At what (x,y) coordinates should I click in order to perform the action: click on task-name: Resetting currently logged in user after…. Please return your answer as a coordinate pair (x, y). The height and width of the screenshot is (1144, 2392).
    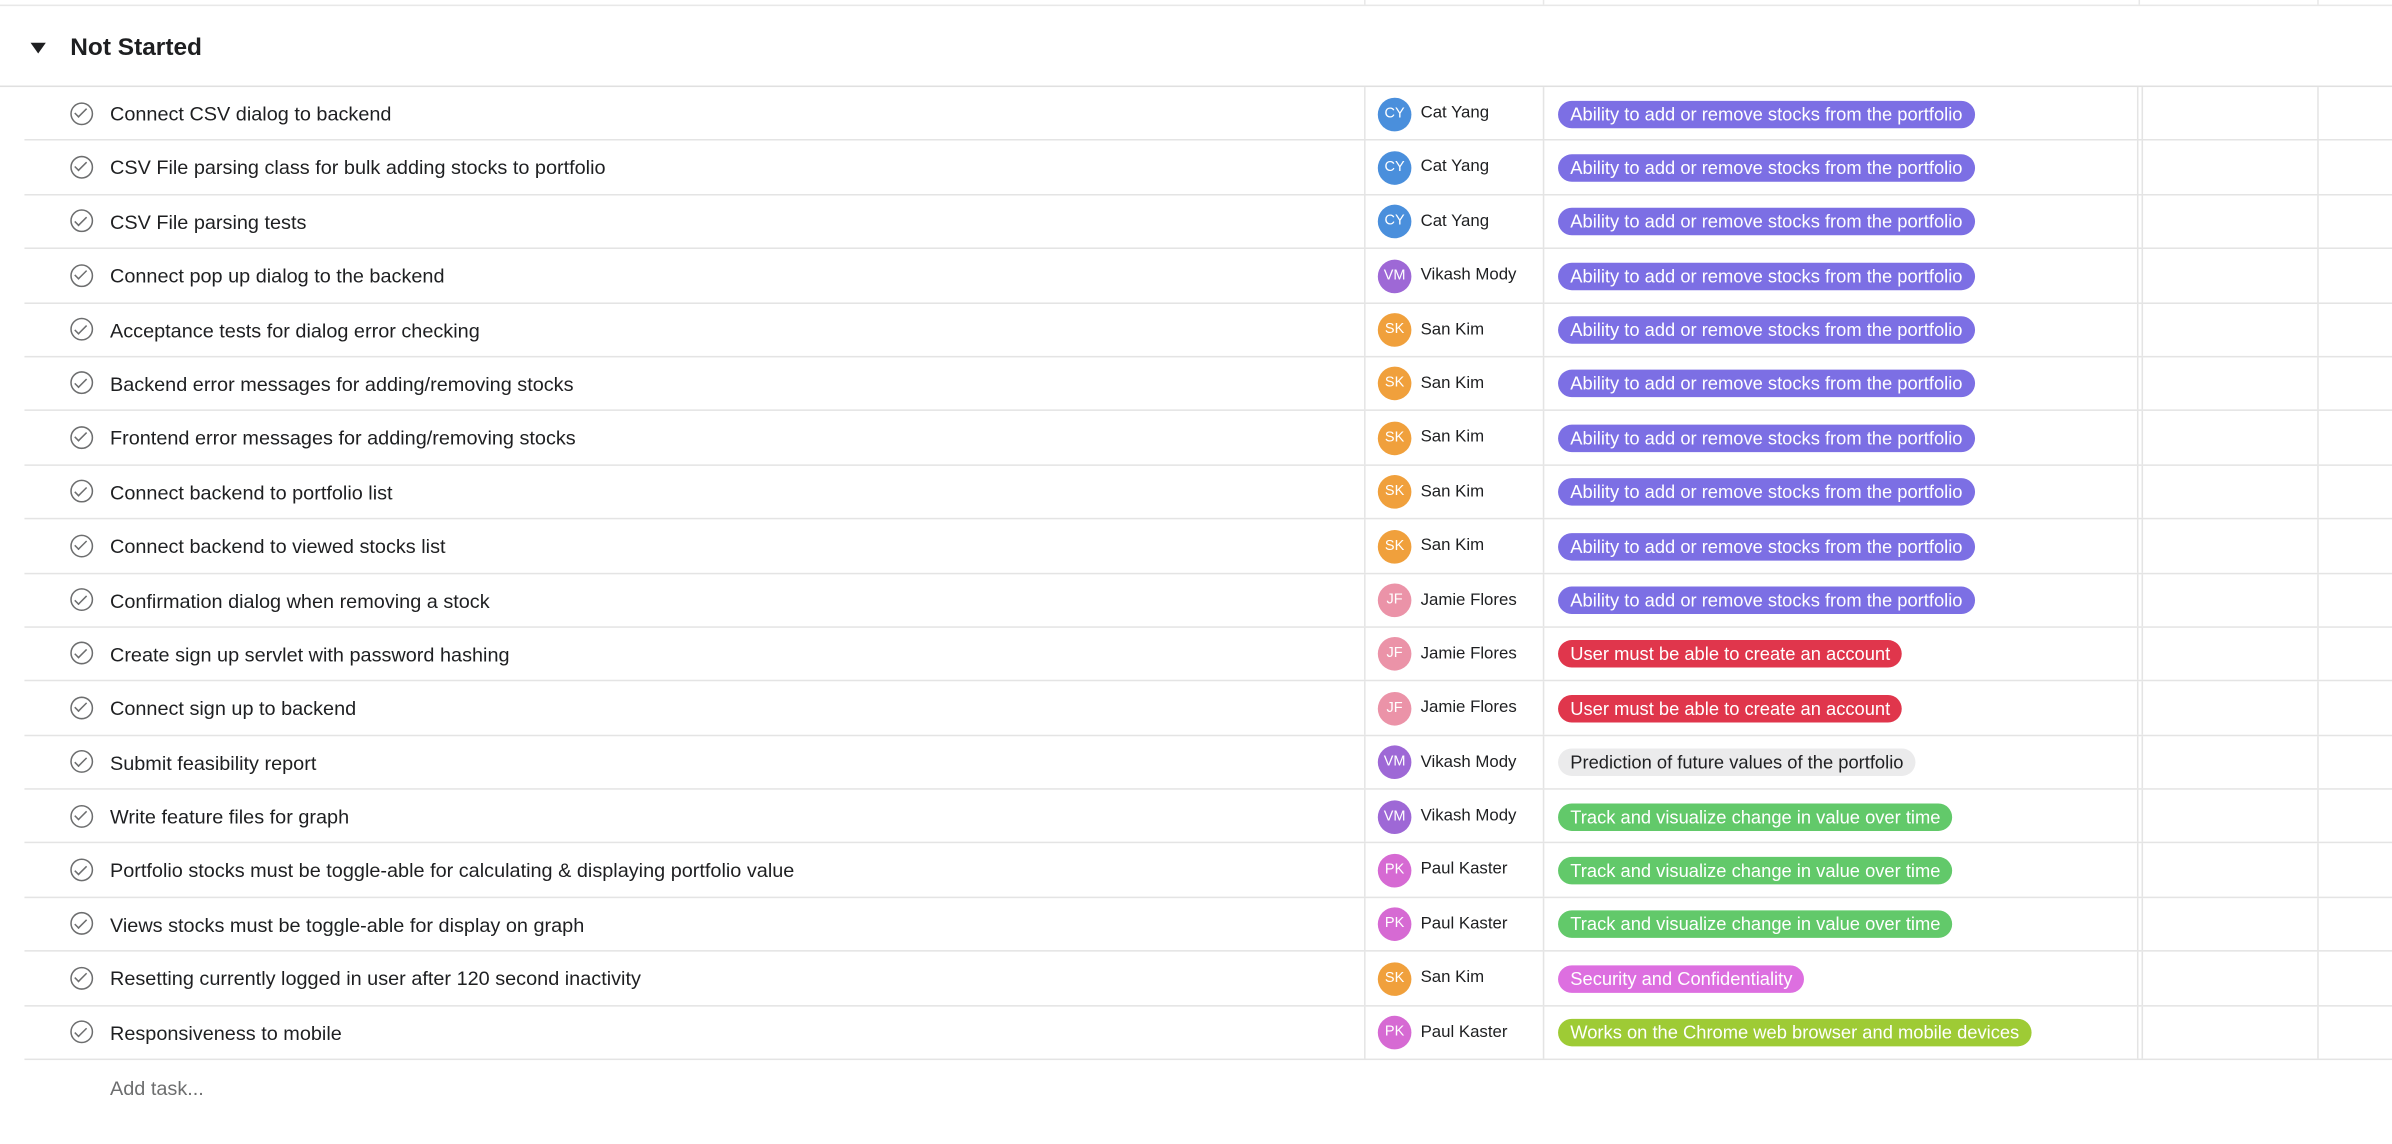
    Looking at the image, I should click on (375, 978).